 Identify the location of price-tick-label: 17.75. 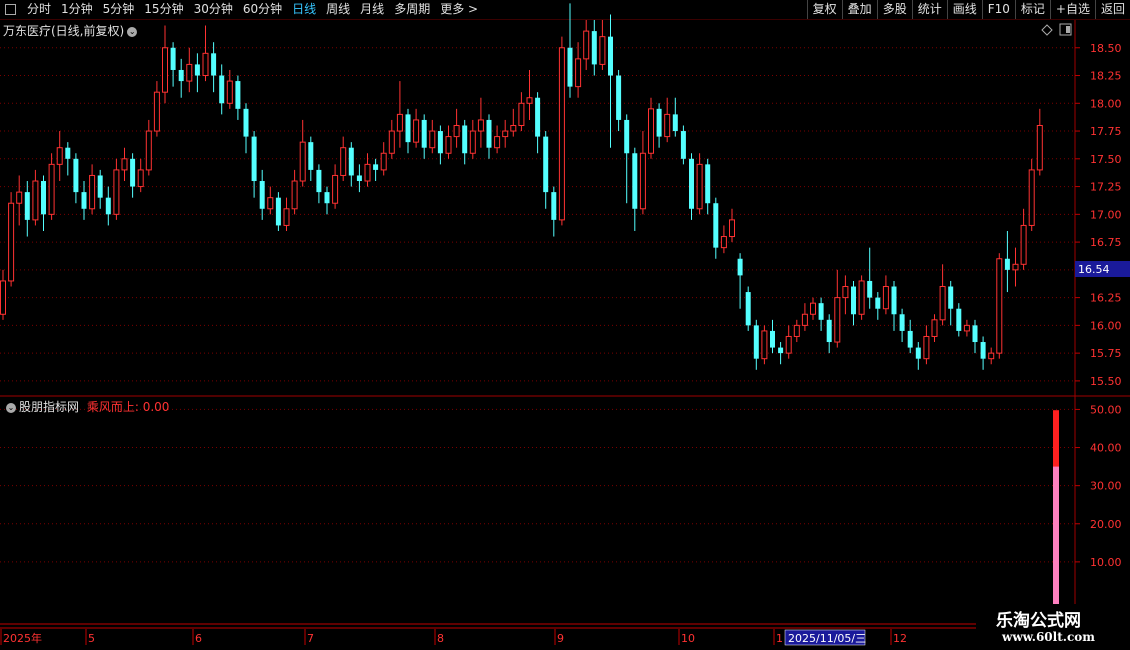
(1106, 131).